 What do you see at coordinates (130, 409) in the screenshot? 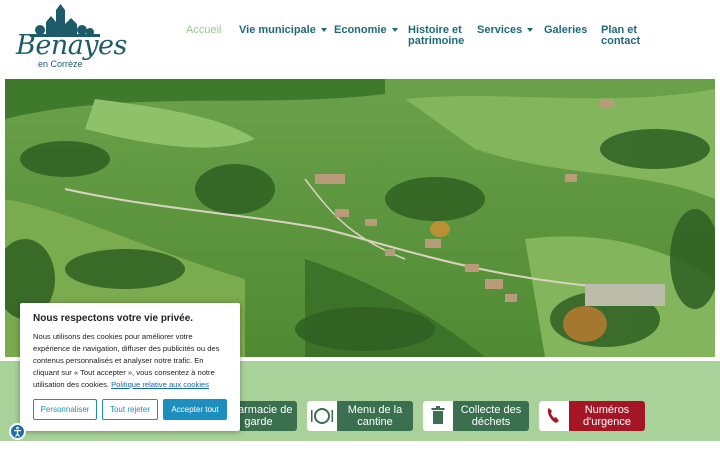
I see `reject-all-button: Tout rejeter` at bounding box center [130, 409].